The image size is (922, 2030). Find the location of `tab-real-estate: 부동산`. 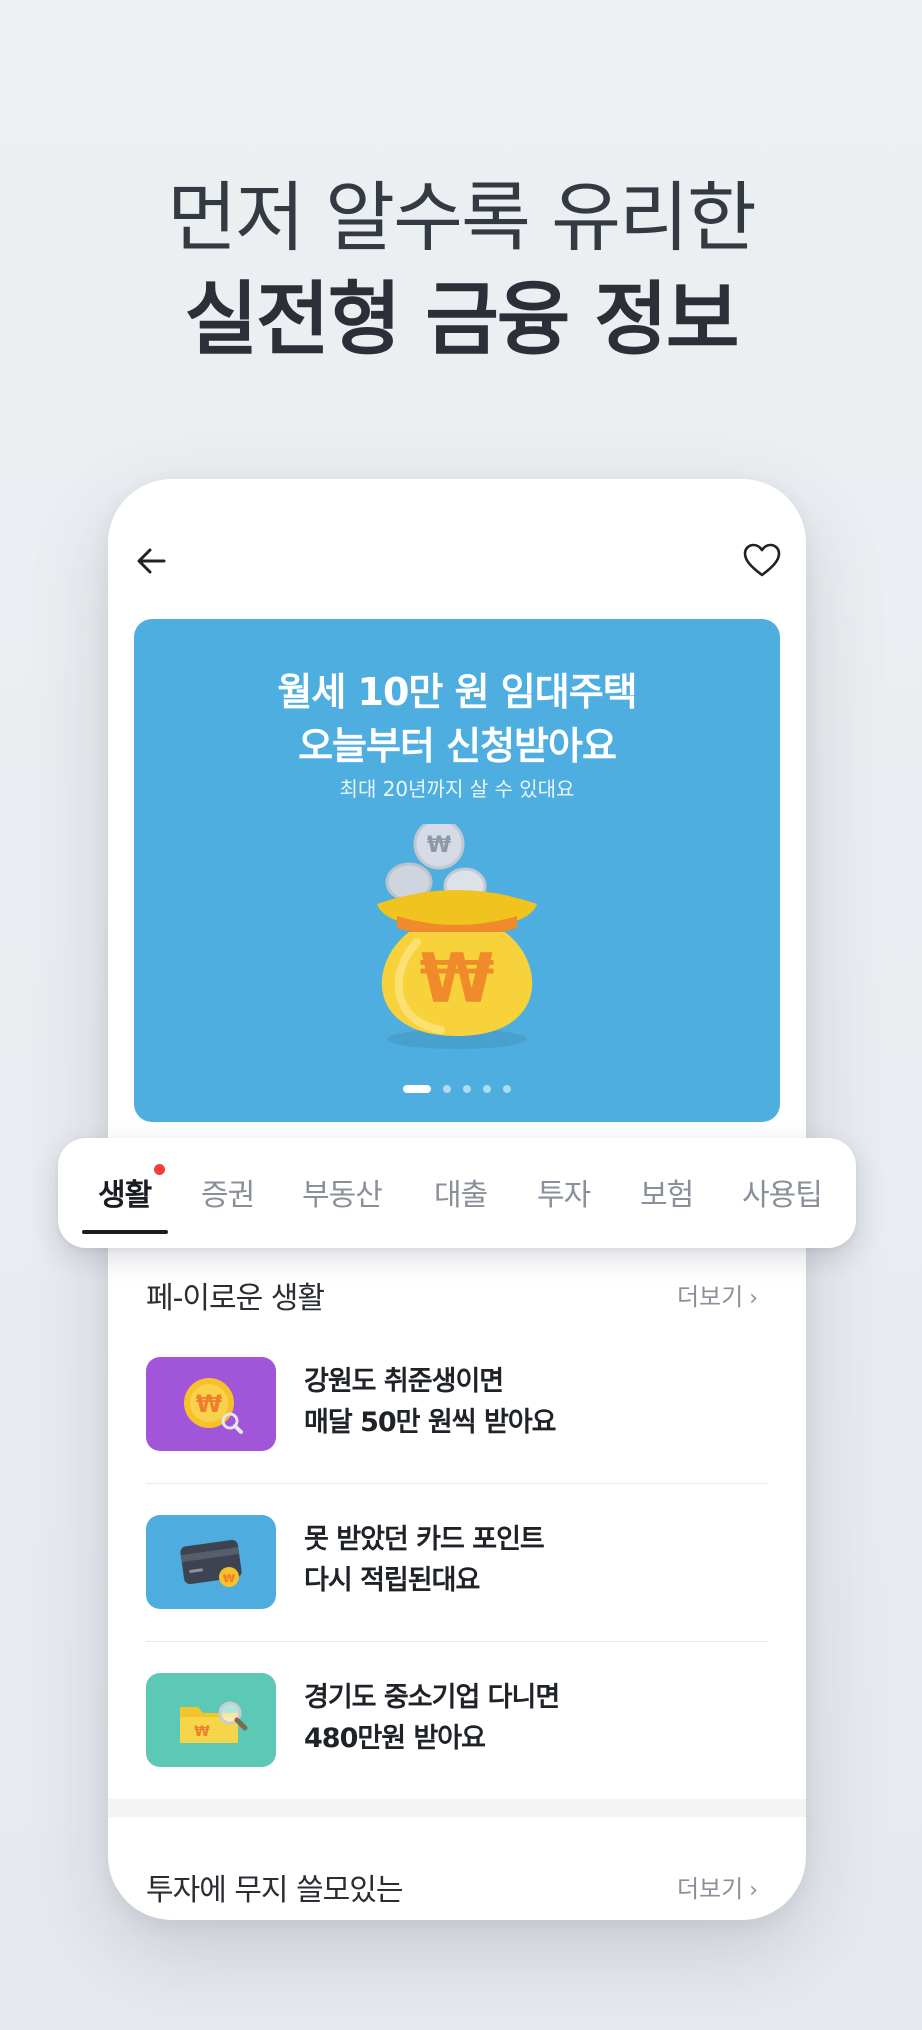

tab-real-estate: 부동산 is located at coordinates (342, 1192).